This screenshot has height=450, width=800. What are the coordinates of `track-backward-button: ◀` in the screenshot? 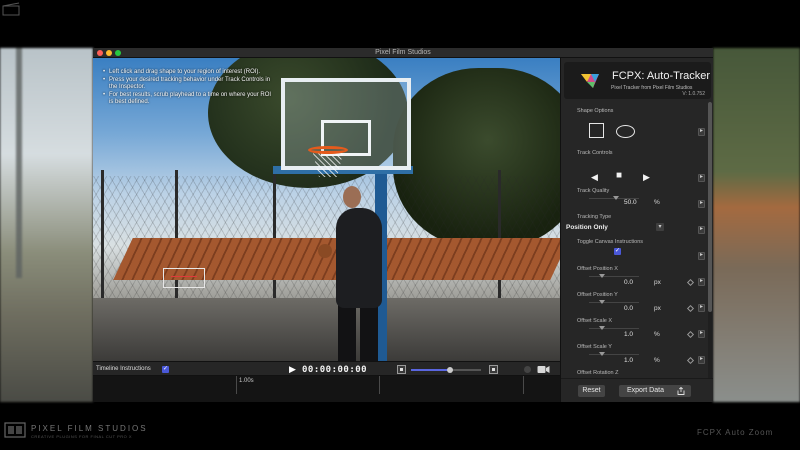 It's located at (594, 177).